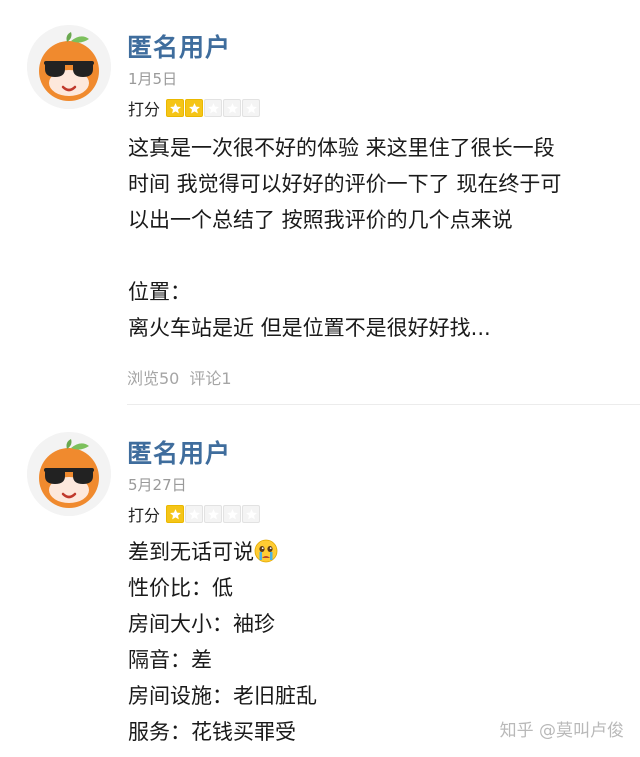 The image size is (640, 757). Describe the element at coordinates (153, 378) in the screenshot. I see `view-count: 浏览50` at that location.